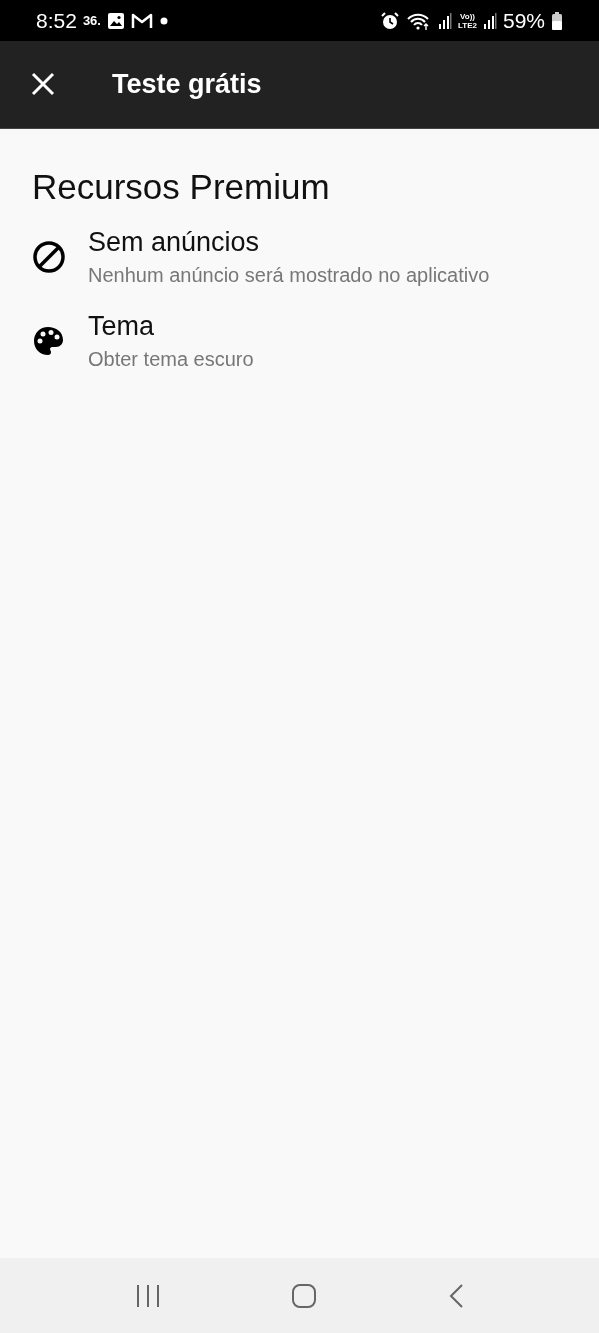 The width and height of the screenshot is (599, 1333). Describe the element at coordinates (181, 187) in the screenshot. I see `section-heading: Recursos Premium` at that location.